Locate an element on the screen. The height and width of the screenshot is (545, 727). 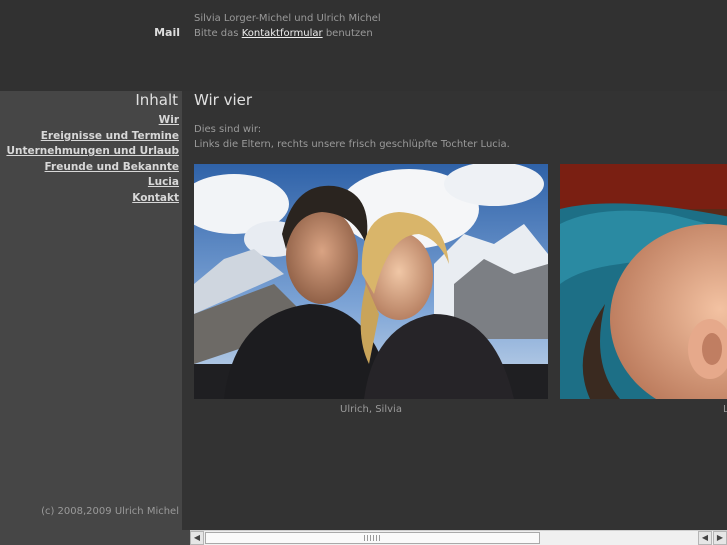
scrollbar-thumb is located at coordinates (372, 538).